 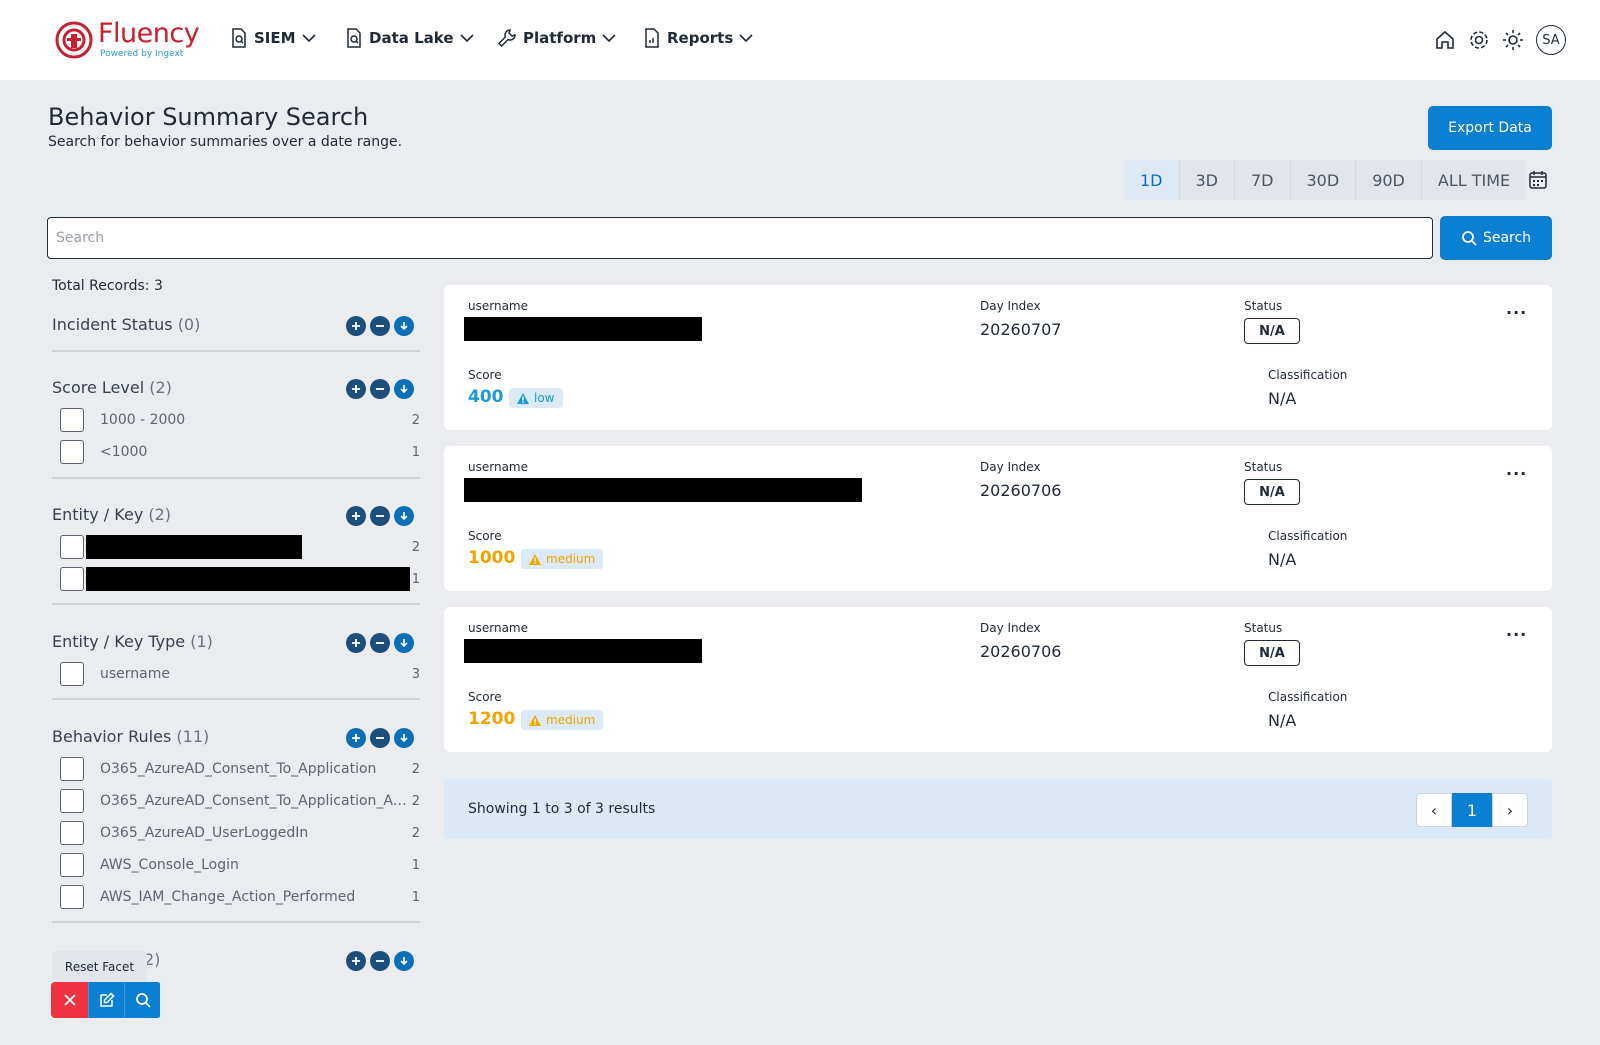 I want to click on range-90d: 90D, so click(x=1389, y=180).